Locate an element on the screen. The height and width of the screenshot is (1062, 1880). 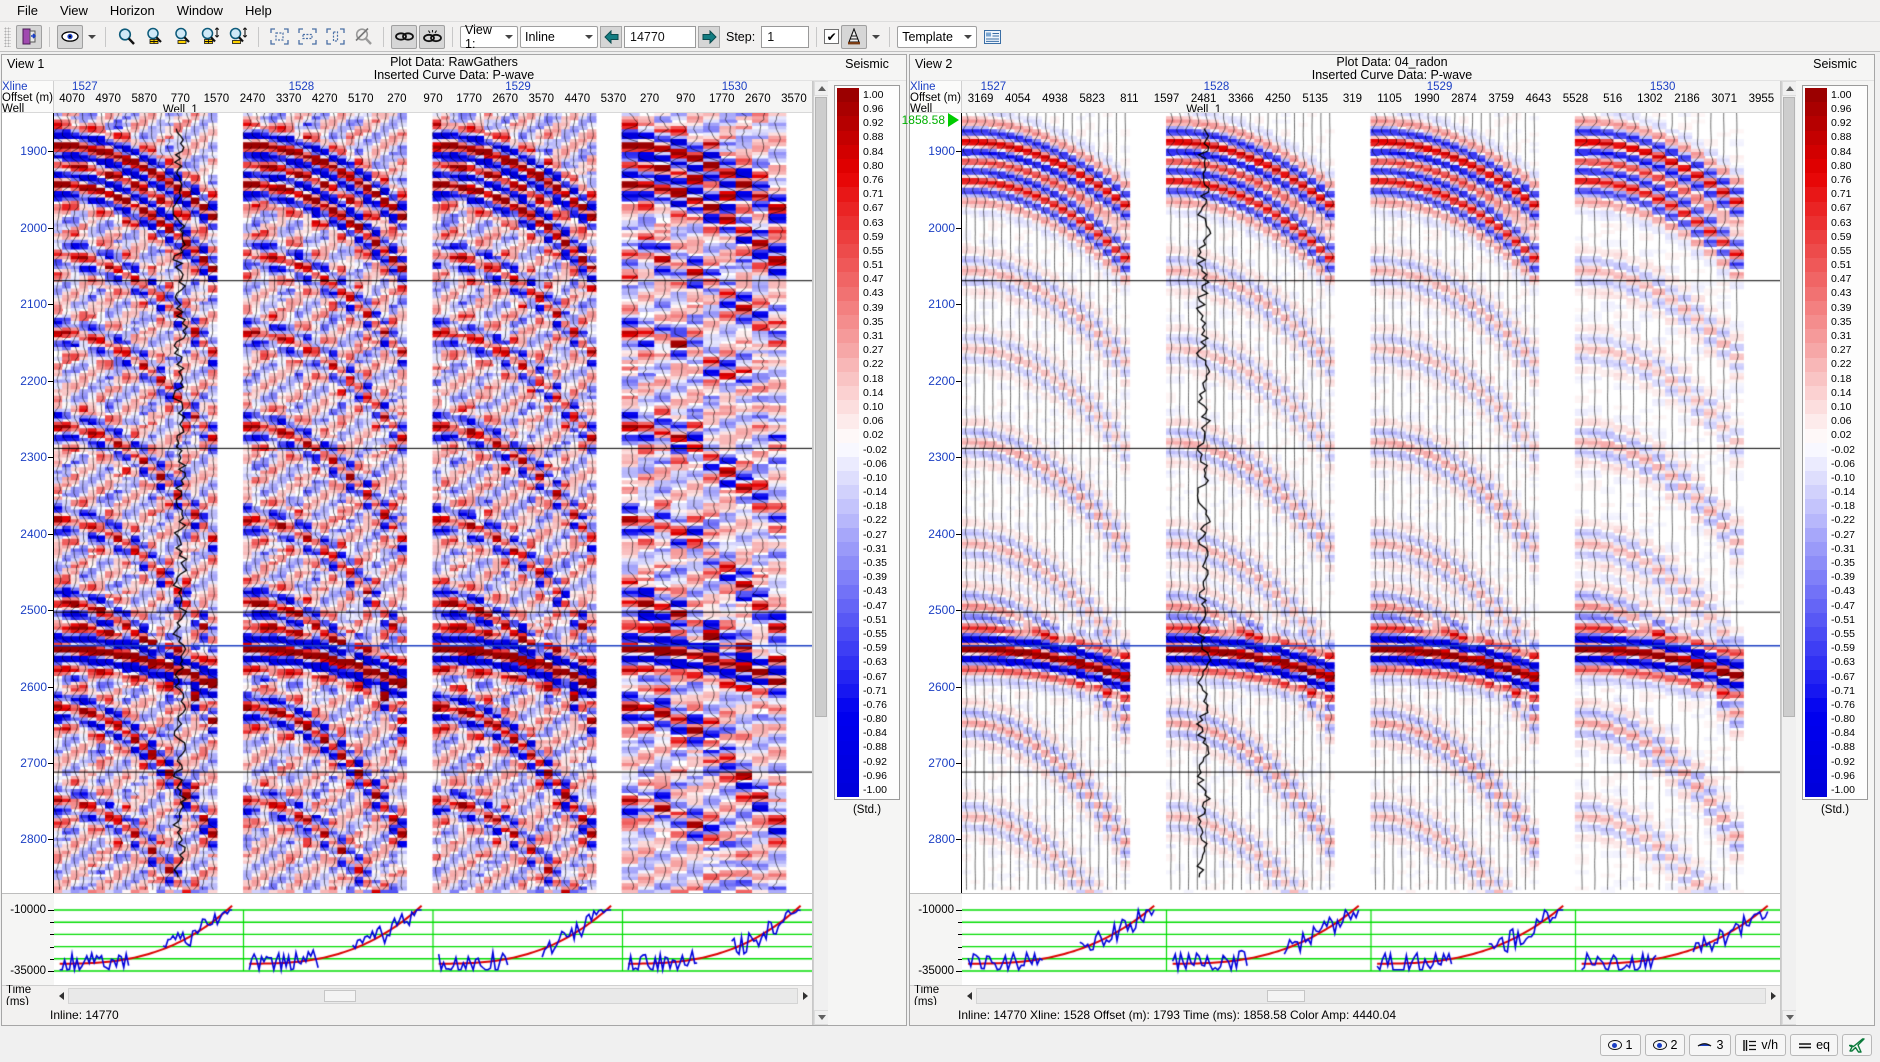
menu-item-view: View is located at coordinates (74, 10).